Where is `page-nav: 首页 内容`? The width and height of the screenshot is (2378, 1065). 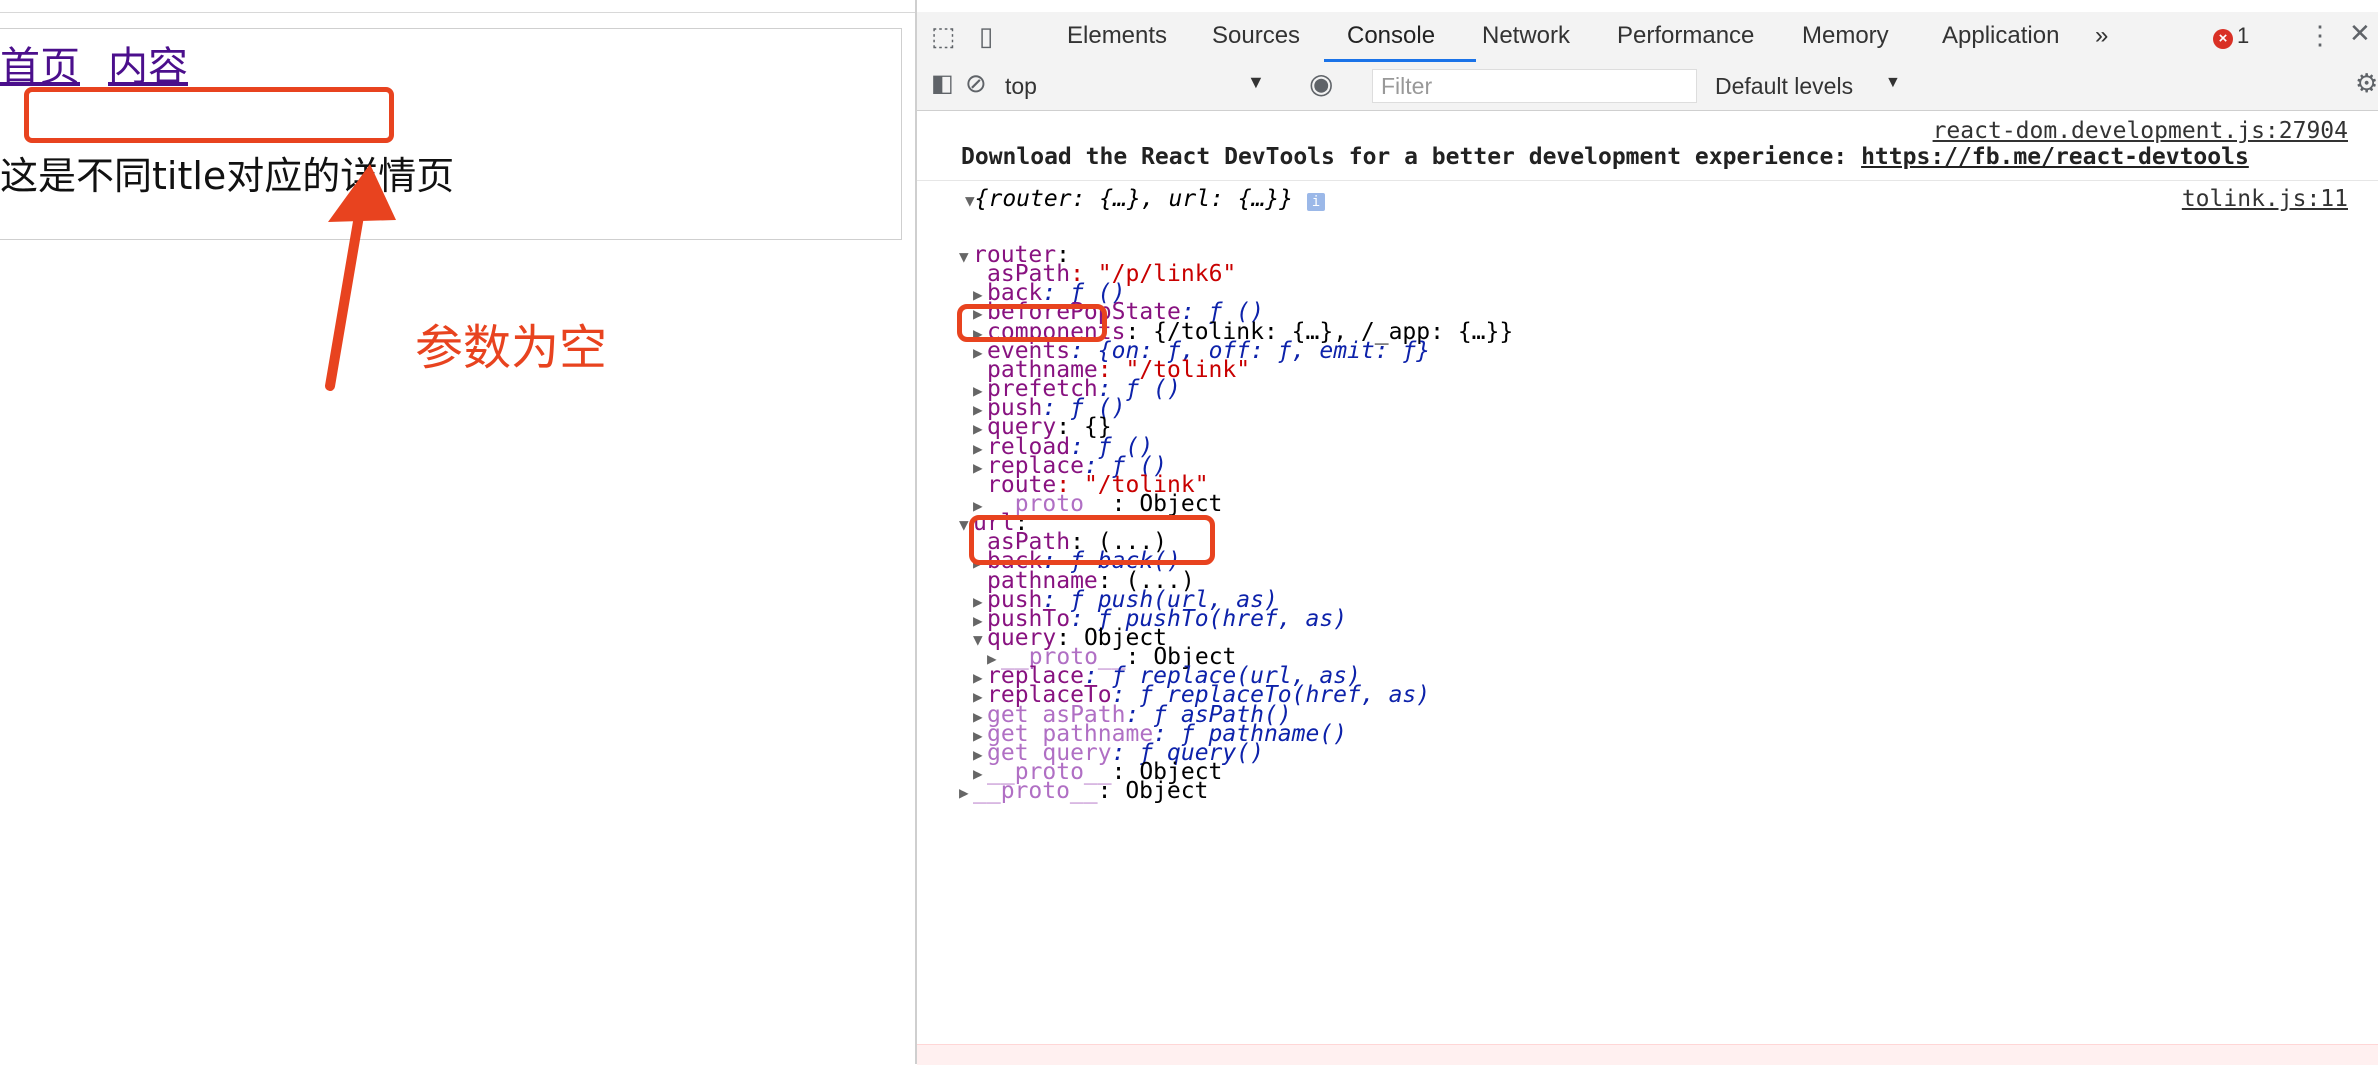
page-nav: 首页 内容 is located at coordinates (108, 63).